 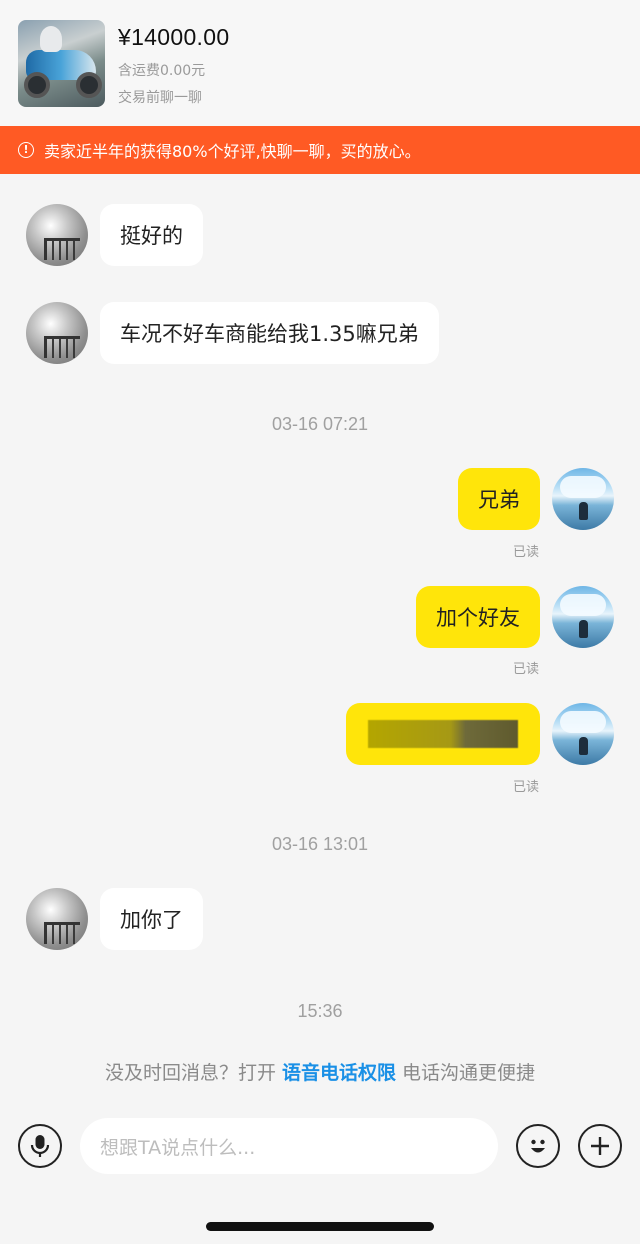 I want to click on redacted-content, so click(x=443, y=734).